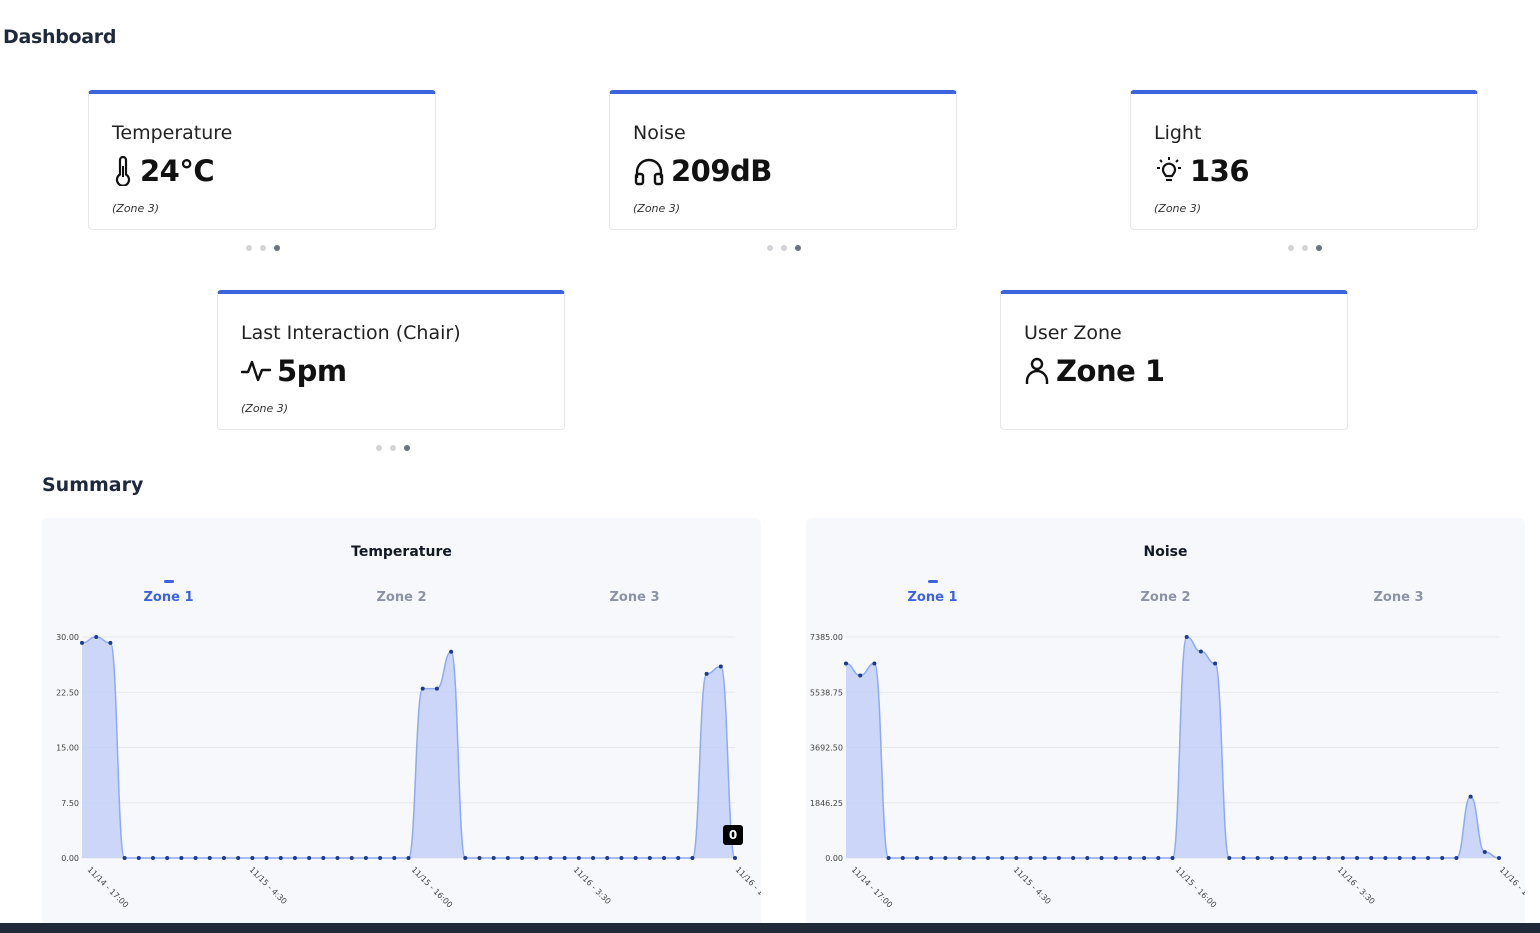 The height and width of the screenshot is (933, 1540). What do you see at coordinates (783, 160) in the screenshot?
I see `noise-card: Noise 209dB (Zone 3)` at bounding box center [783, 160].